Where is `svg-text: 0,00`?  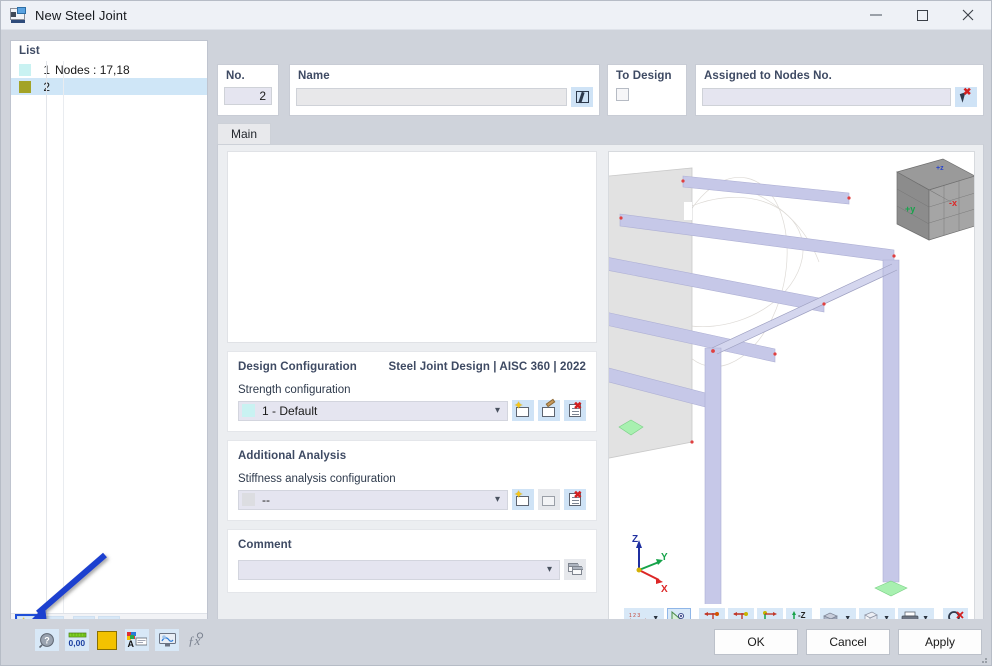
svg-text: 0,00 is located at coordinates (76, 643).